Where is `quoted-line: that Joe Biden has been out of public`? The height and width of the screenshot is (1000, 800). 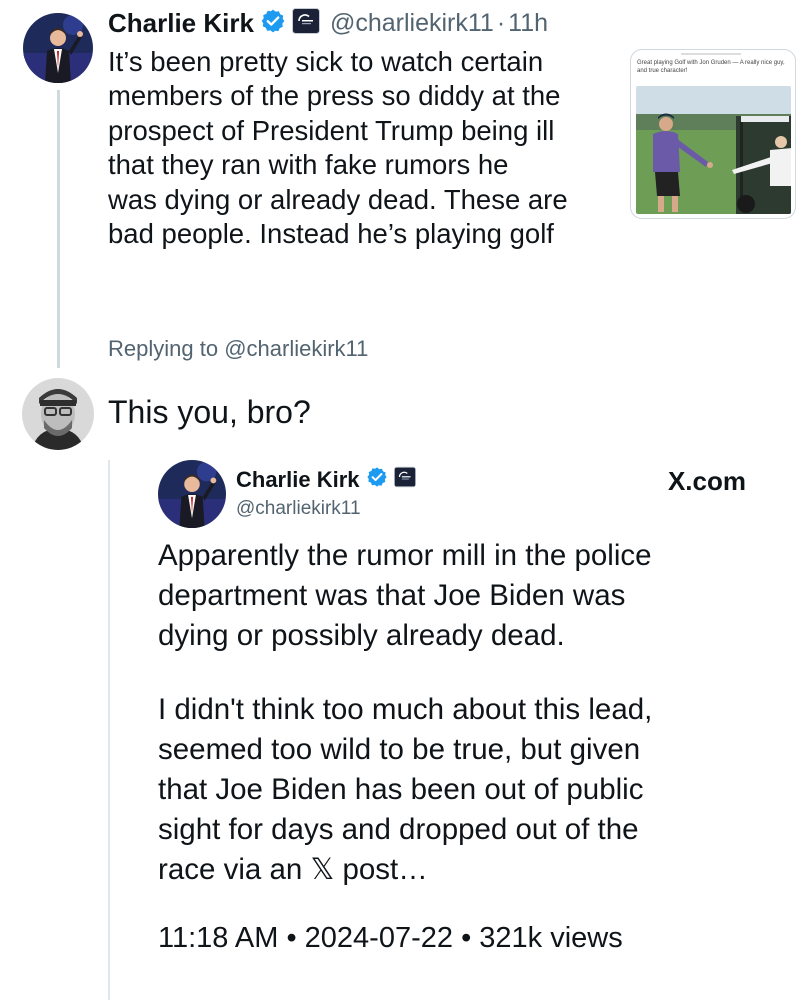
quoted-line: that Joe Biden has been out of public is located at coordinates (401, 789).